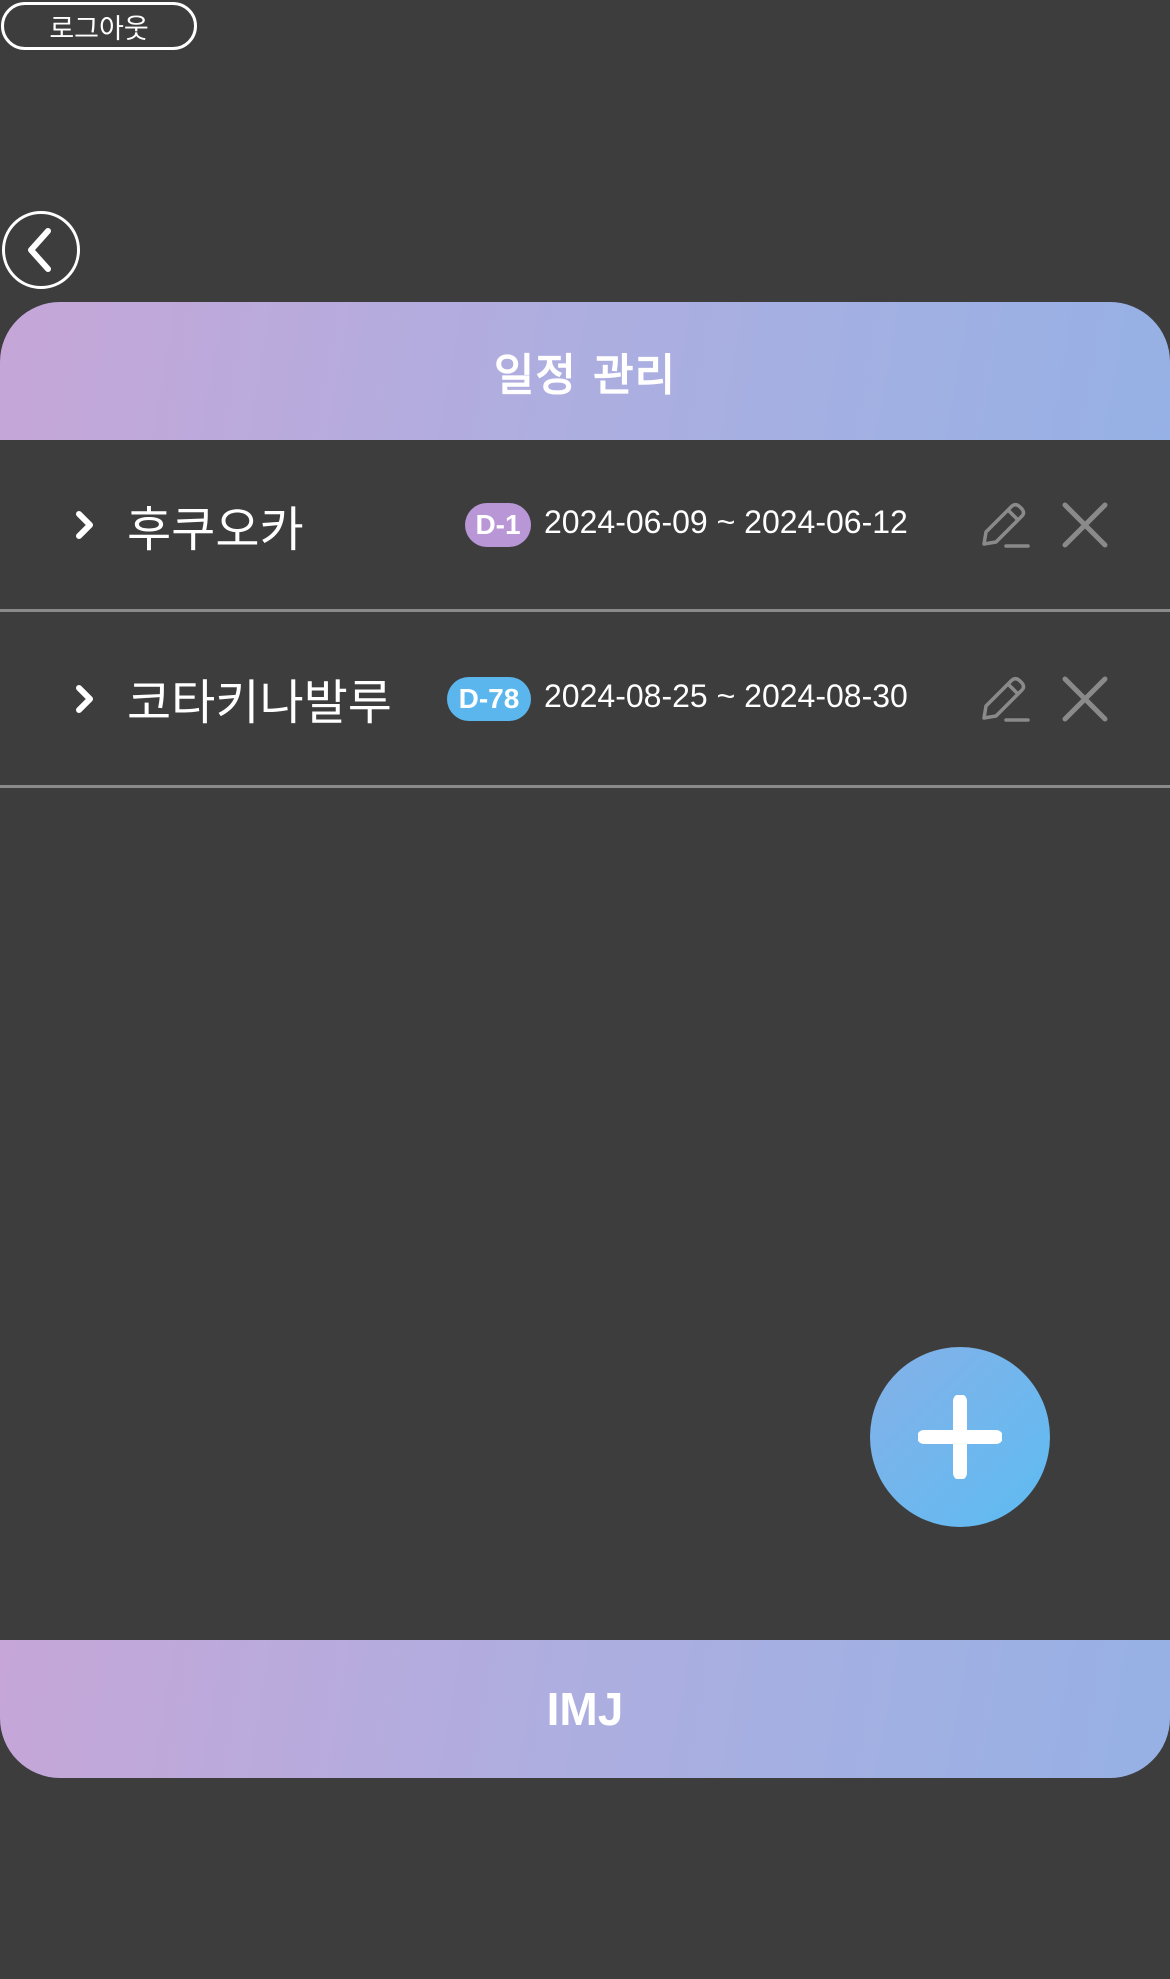  I want to click on trip-name: 코타키나발루, so click(259, 703).